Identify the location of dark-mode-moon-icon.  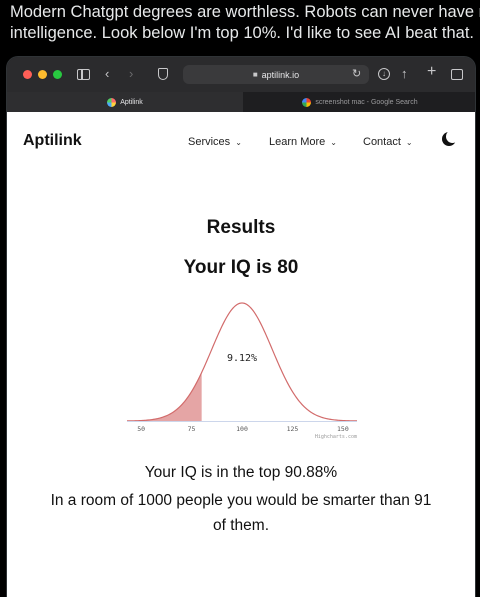
(450, 138).